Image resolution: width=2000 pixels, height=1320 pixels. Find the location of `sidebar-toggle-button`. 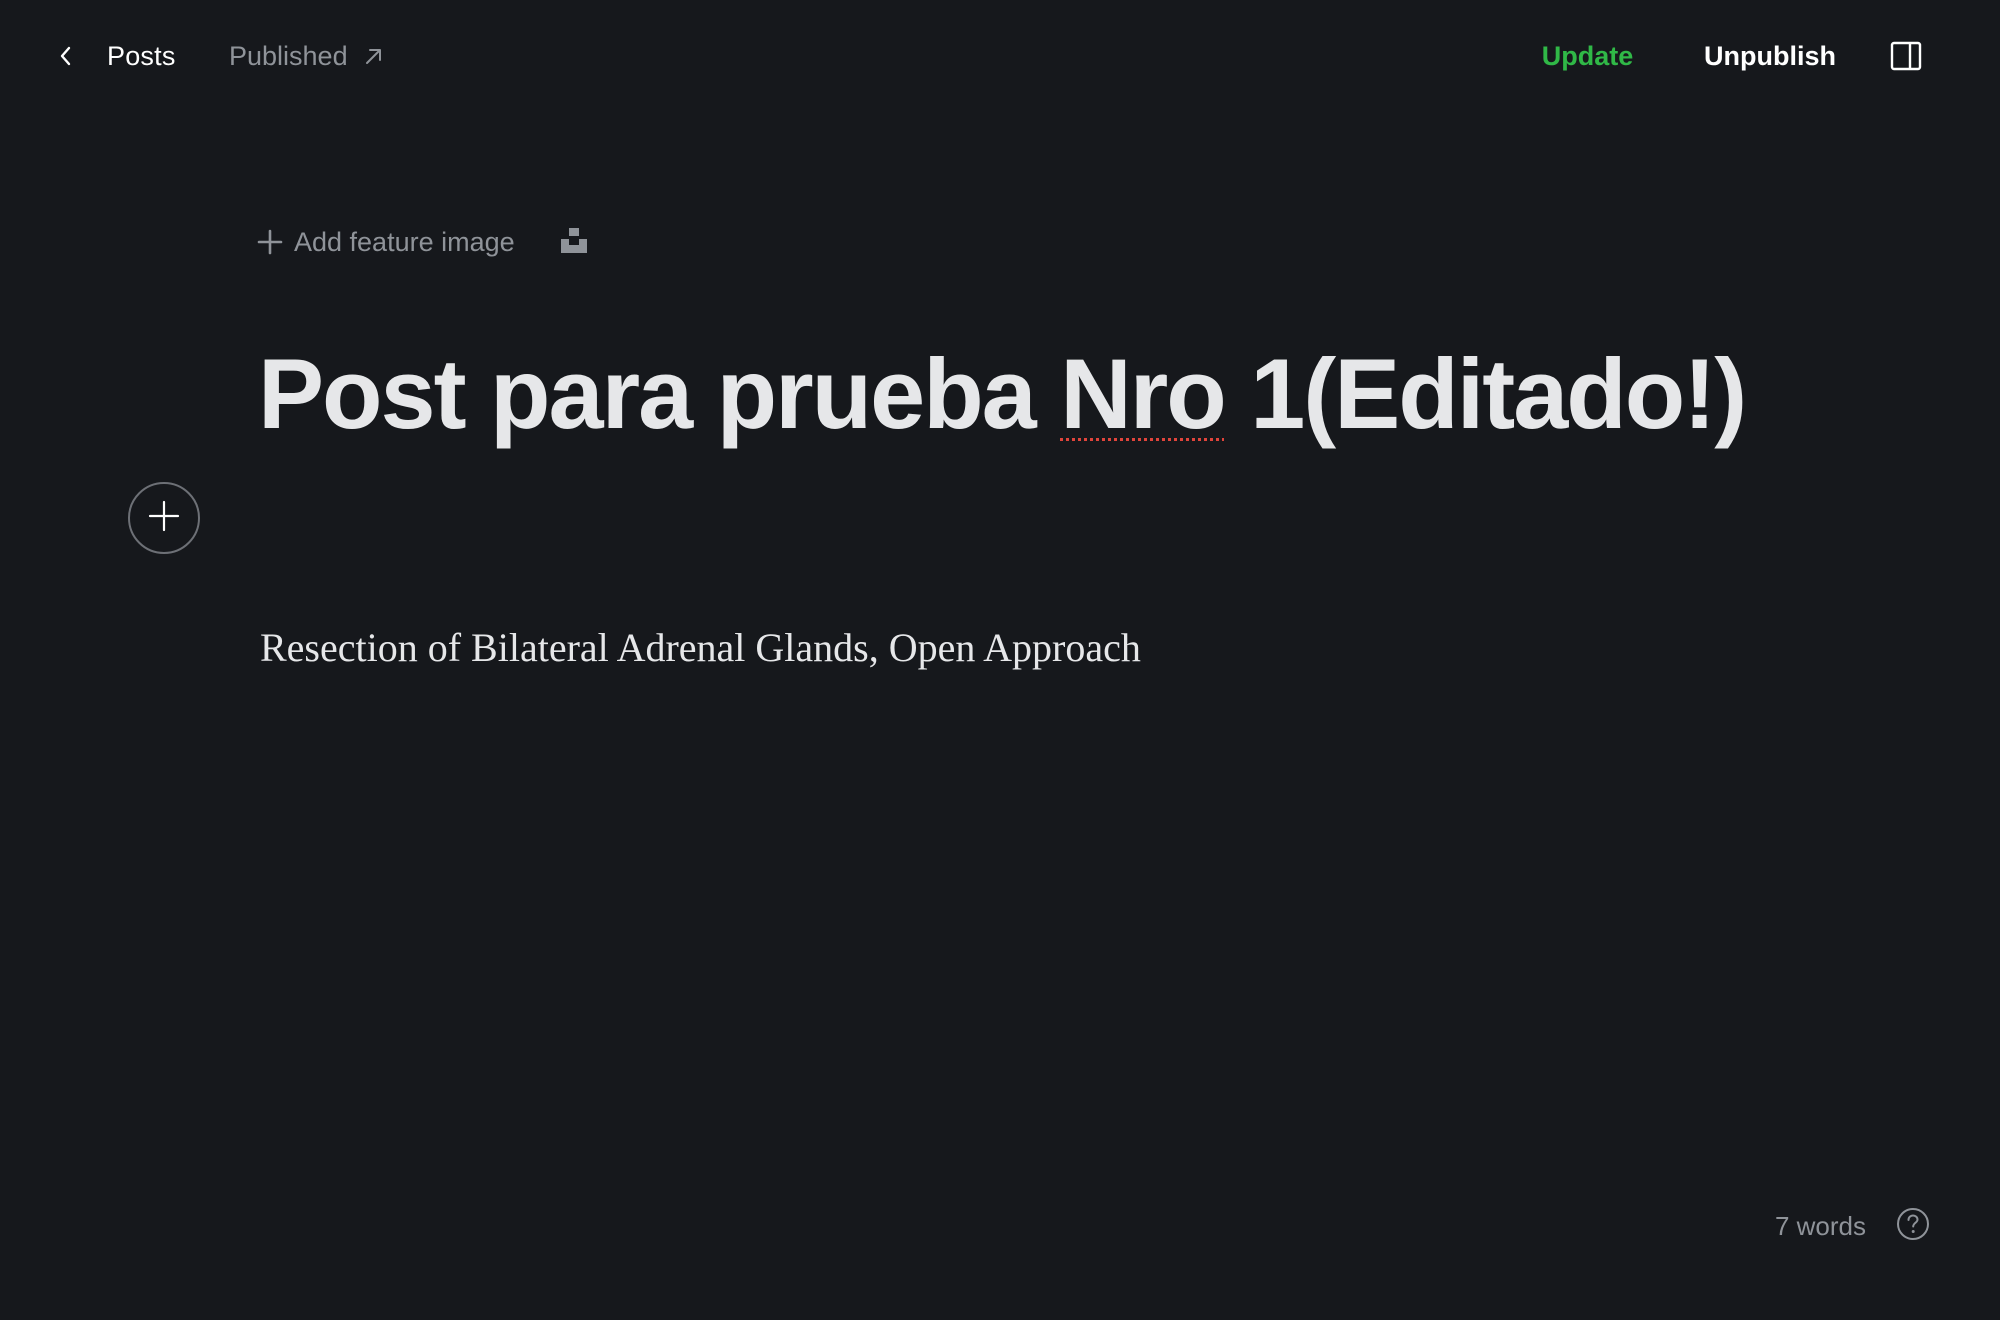

sidebar-toggle-button is located at coordinates (1906, 58).